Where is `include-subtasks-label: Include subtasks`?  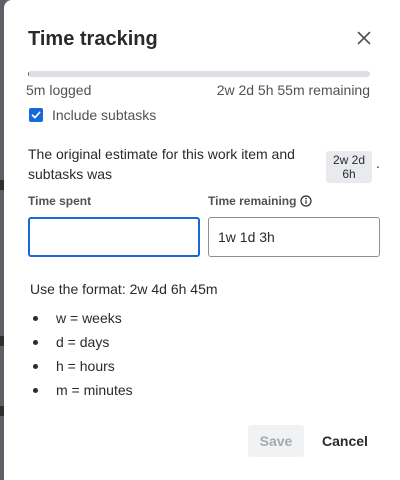 include-subtasks-label: Include subtasks is located at coordinates (104, 115).